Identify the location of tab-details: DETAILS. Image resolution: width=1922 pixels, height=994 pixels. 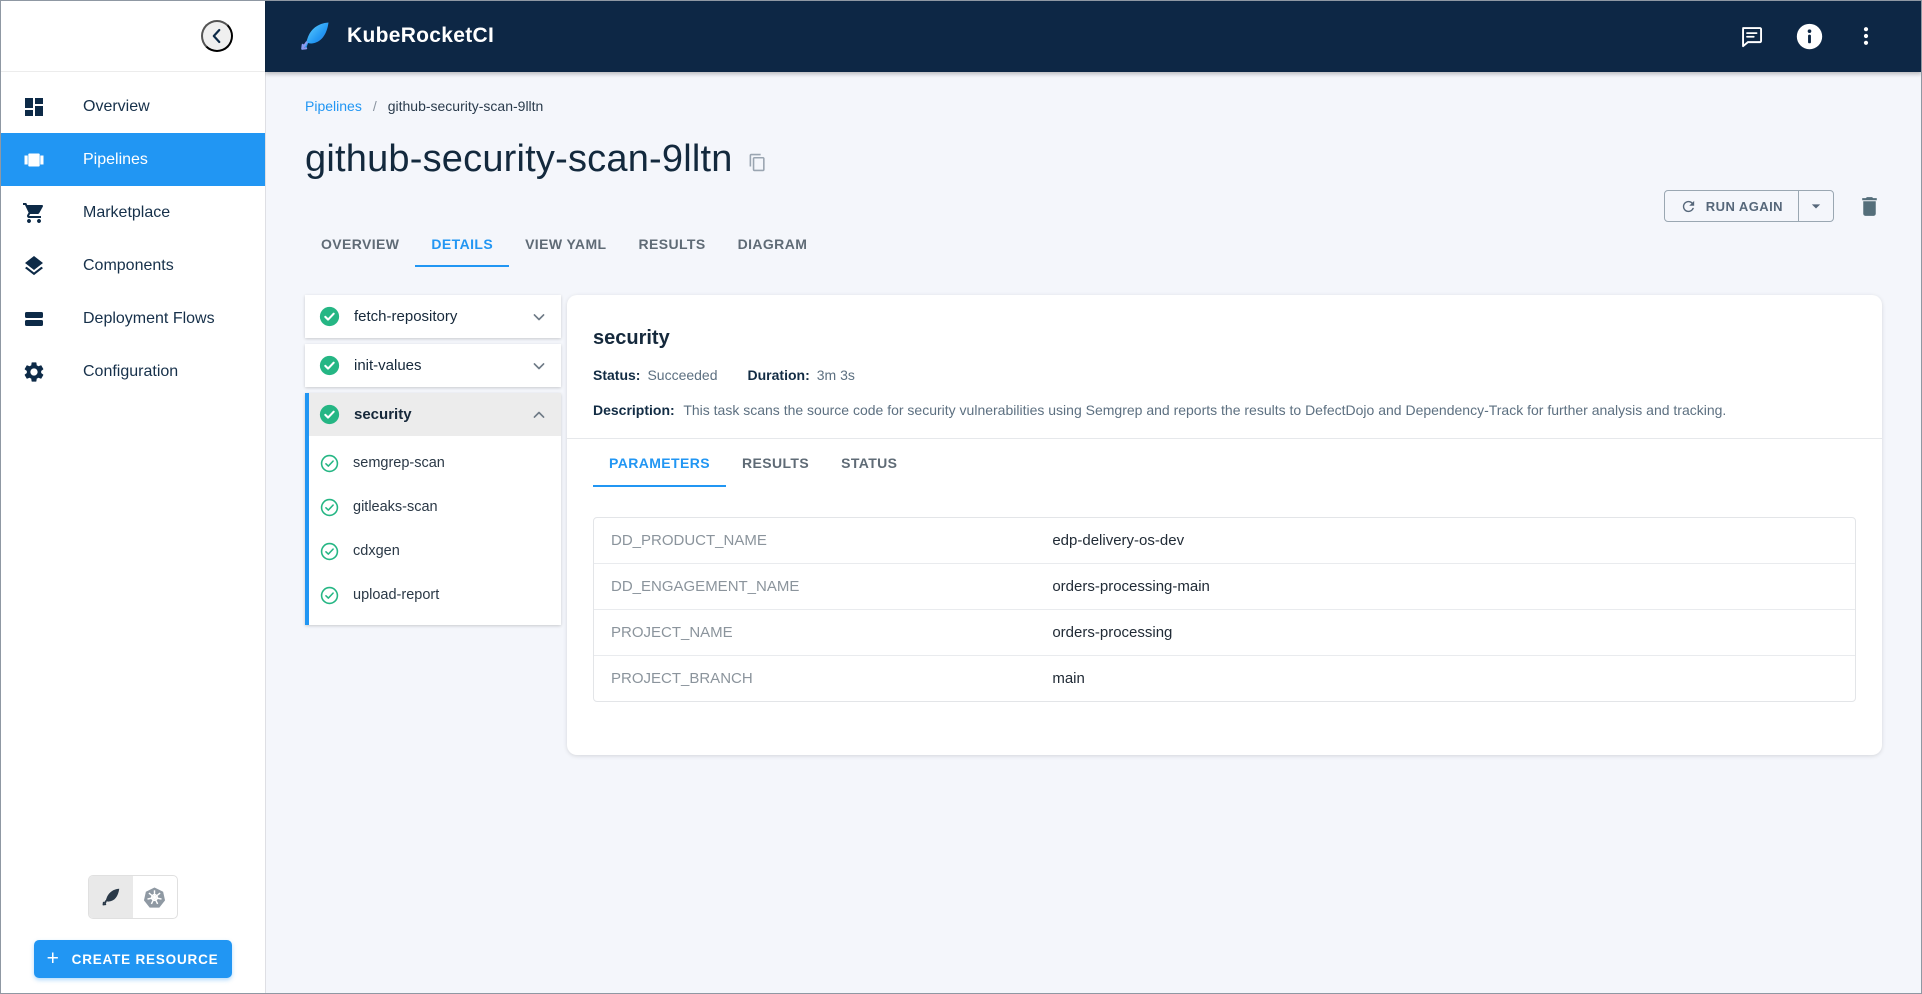
(462, 244).